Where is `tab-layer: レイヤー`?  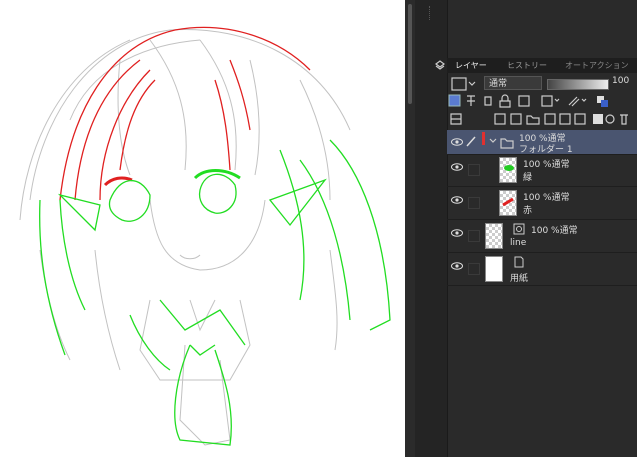 tab-layer: レイヤー is located at coordinates (471, 65).